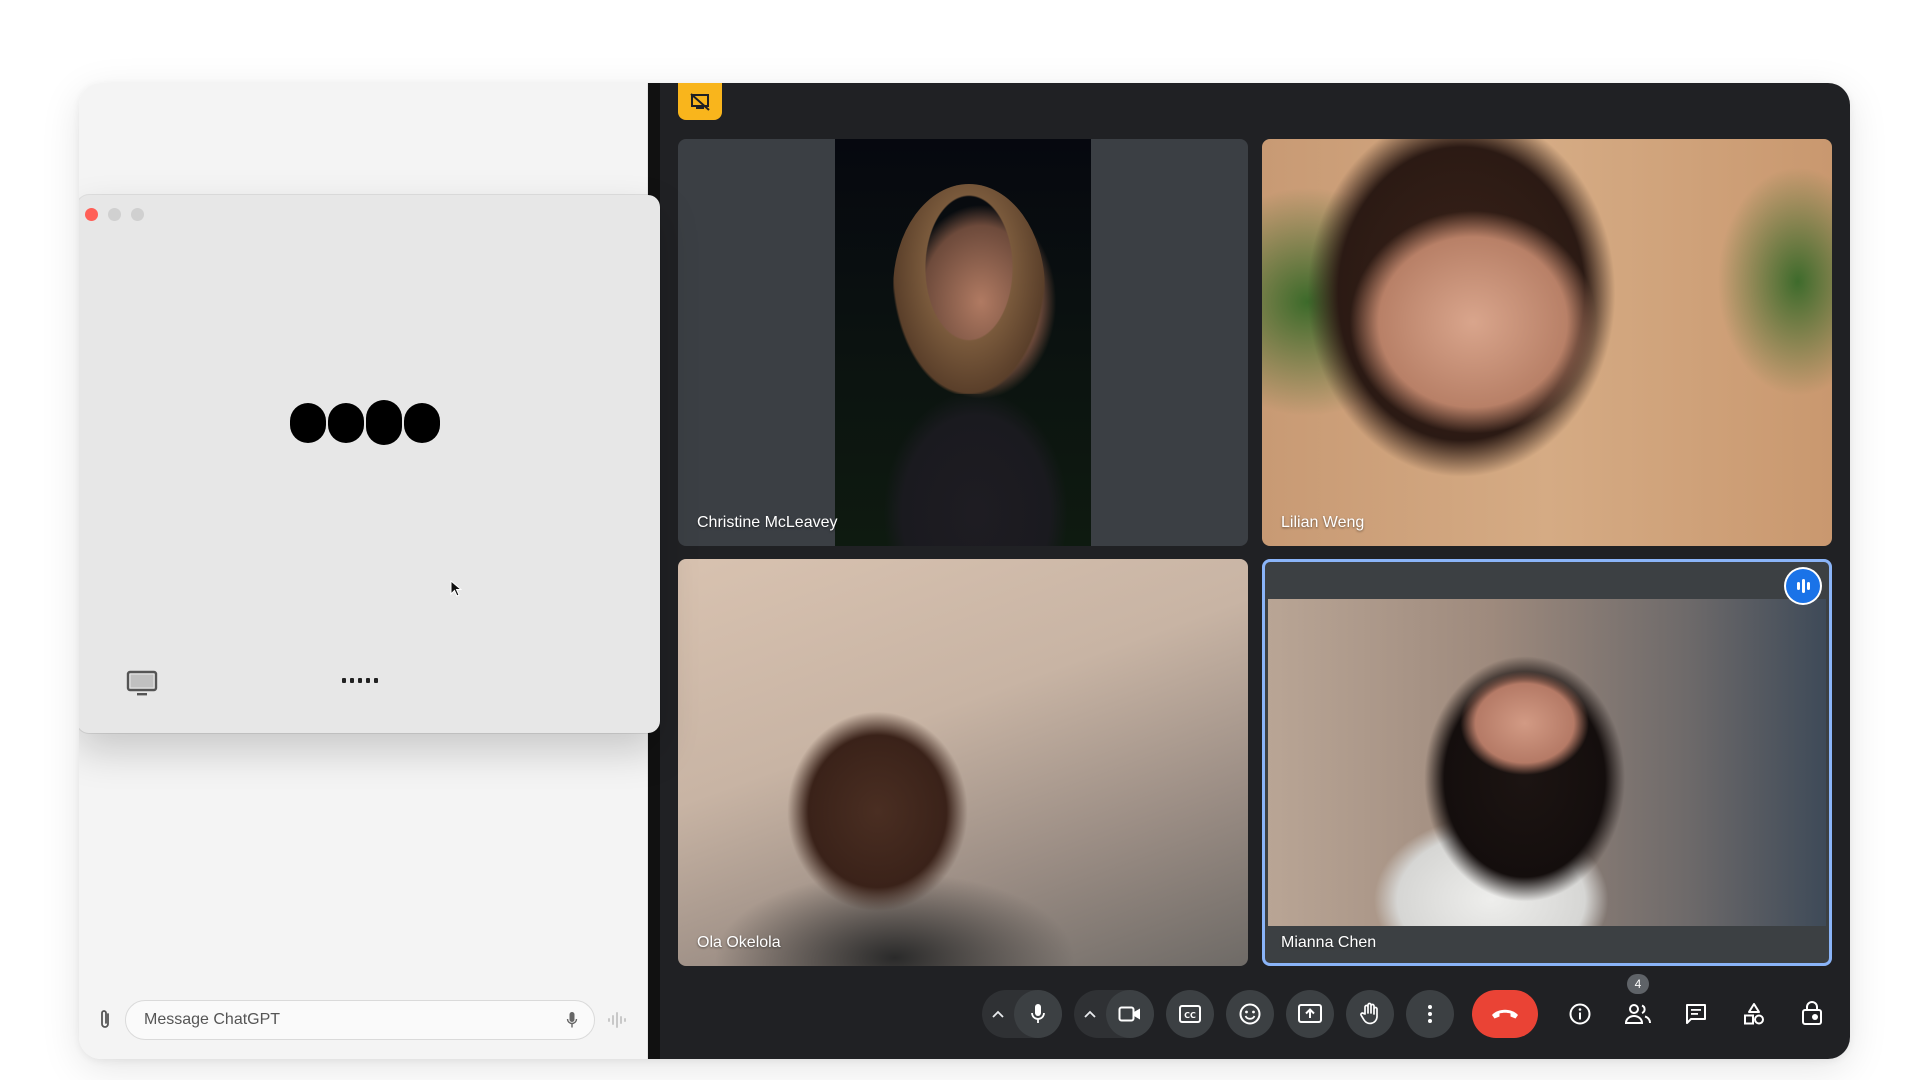 The width and height of the screenshot is (1920, 1080). I want to click on svg-text: CC, so click(1190, 1015).